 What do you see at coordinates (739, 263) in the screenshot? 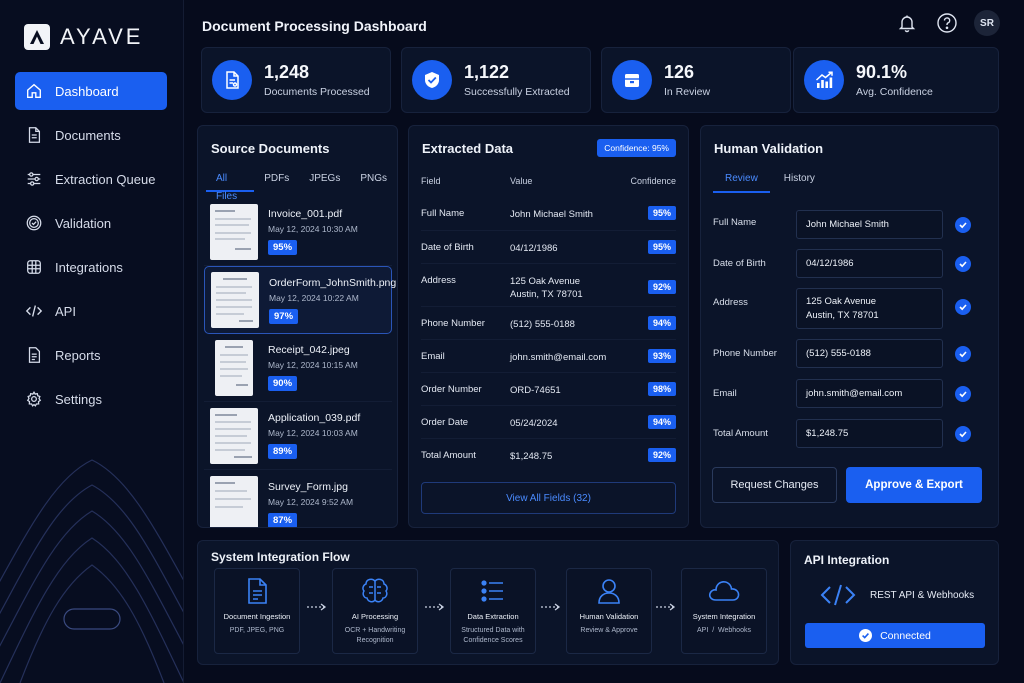
I see `field-label: Date of Birth` at bounding box center [739, 263].